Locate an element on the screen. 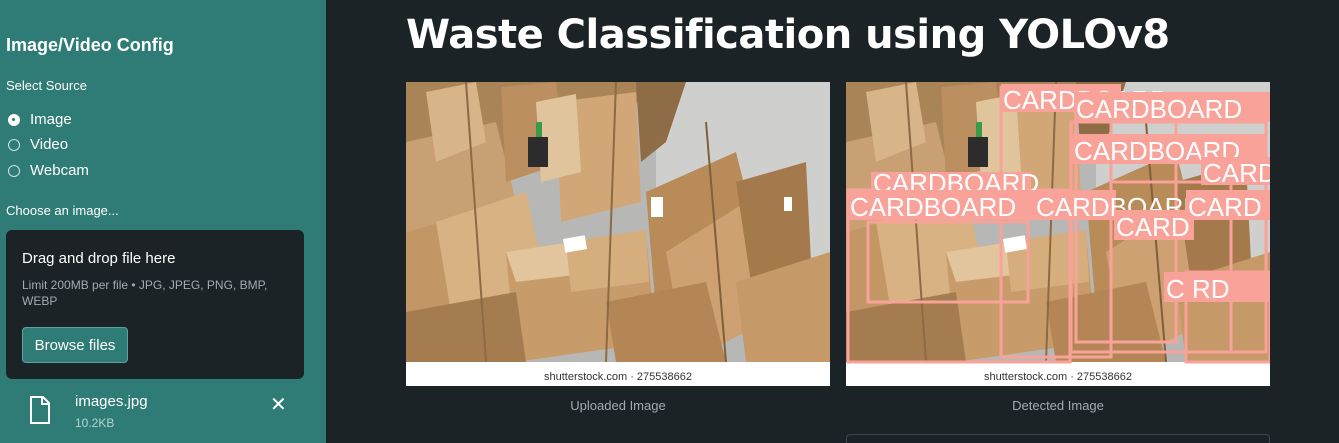 This screenshot has width=1339, height=443. radio-image-label: Image is located at coordinates (51, 119).